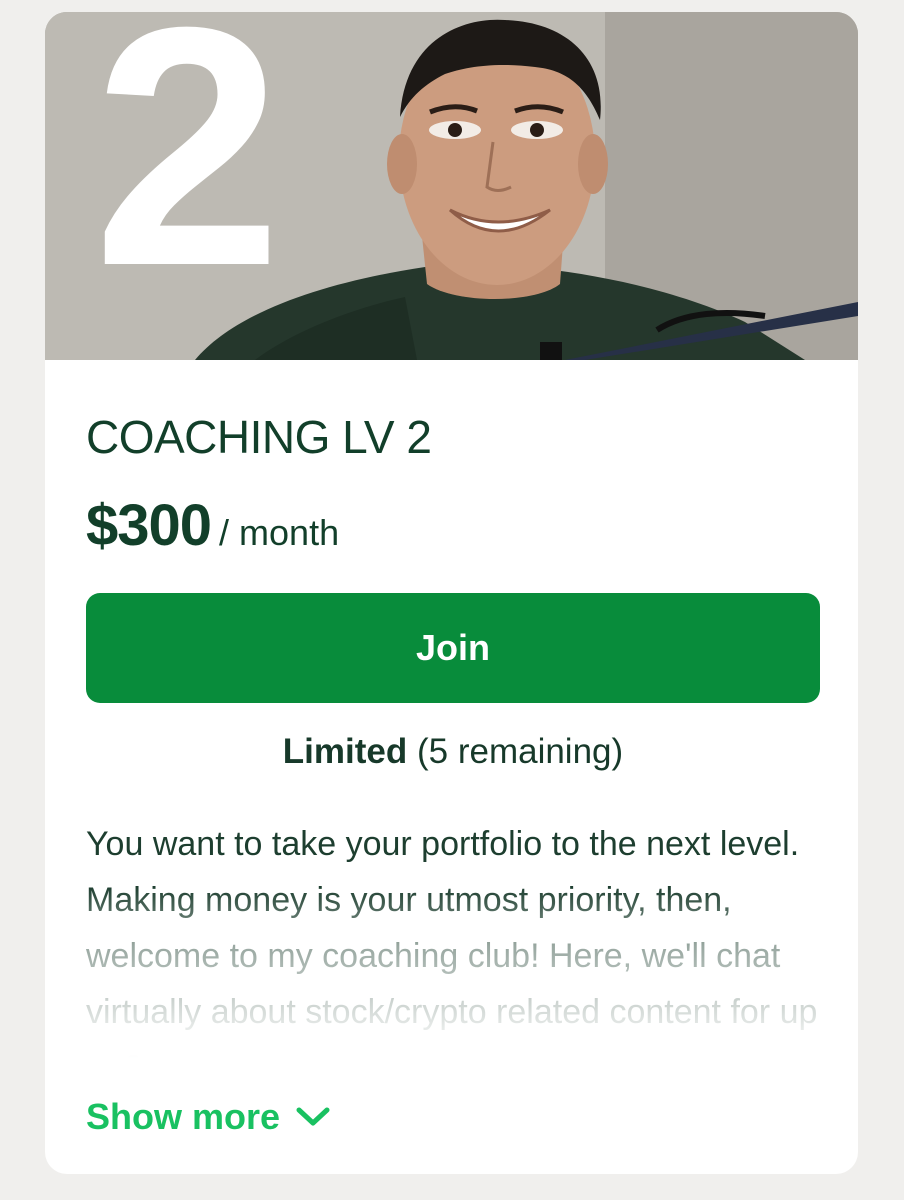  I want to click on price-row: $300/ month, so click(212, 525).